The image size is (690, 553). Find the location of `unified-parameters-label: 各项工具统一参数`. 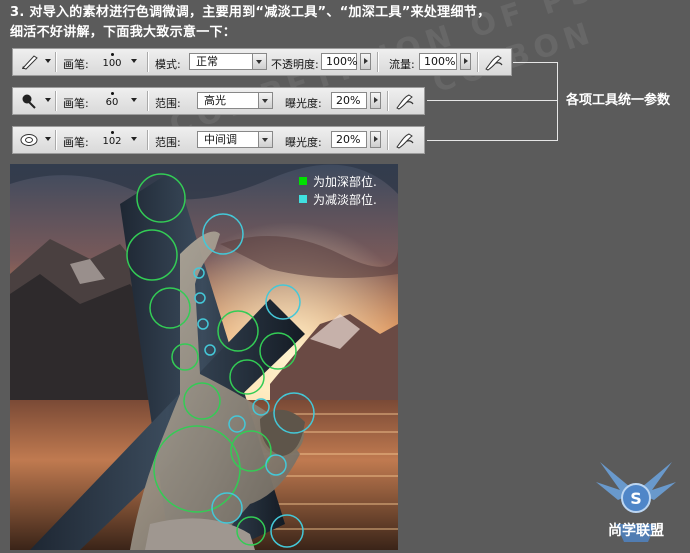

unified-parameters-label: 各项工具统一参数 is located at coordinates (618, 100).